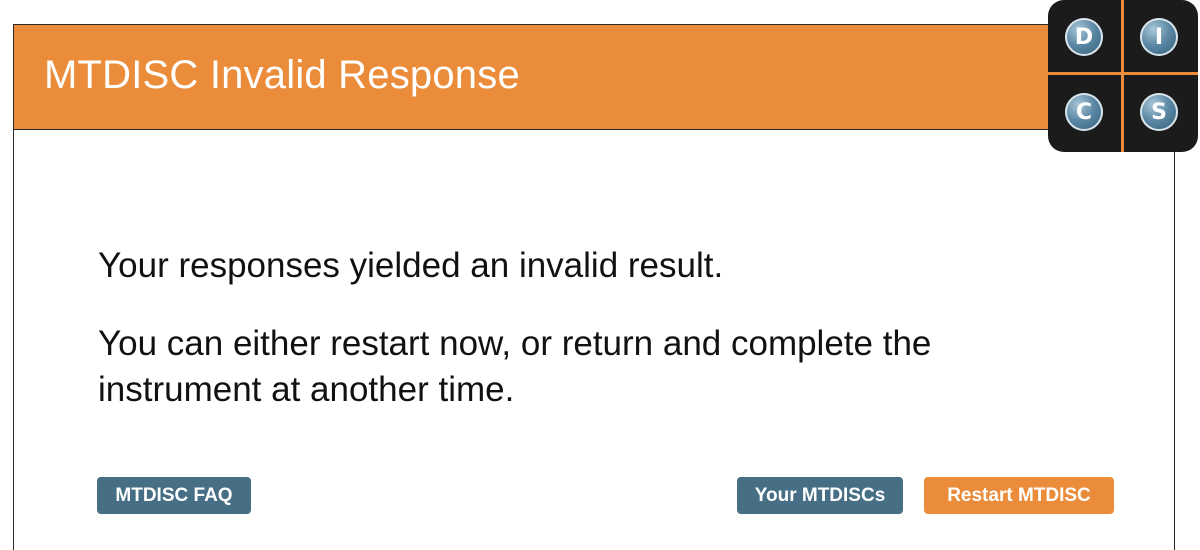 This screenshot has height=550, width=1200. Describe the element at coordinates (1159, 112) in the screenshot. I see `logo-disc-s-icon: S` at that location.